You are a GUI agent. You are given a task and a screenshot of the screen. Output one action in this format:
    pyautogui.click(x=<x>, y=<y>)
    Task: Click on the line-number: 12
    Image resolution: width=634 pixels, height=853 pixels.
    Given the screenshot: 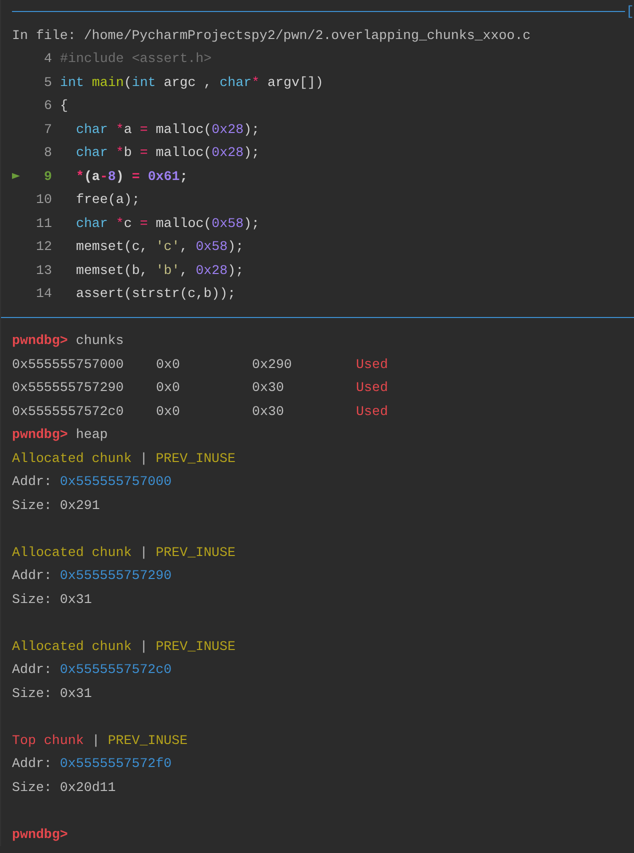 What is the action you would take?
    pyautogui.click(x=44, y=247)
    